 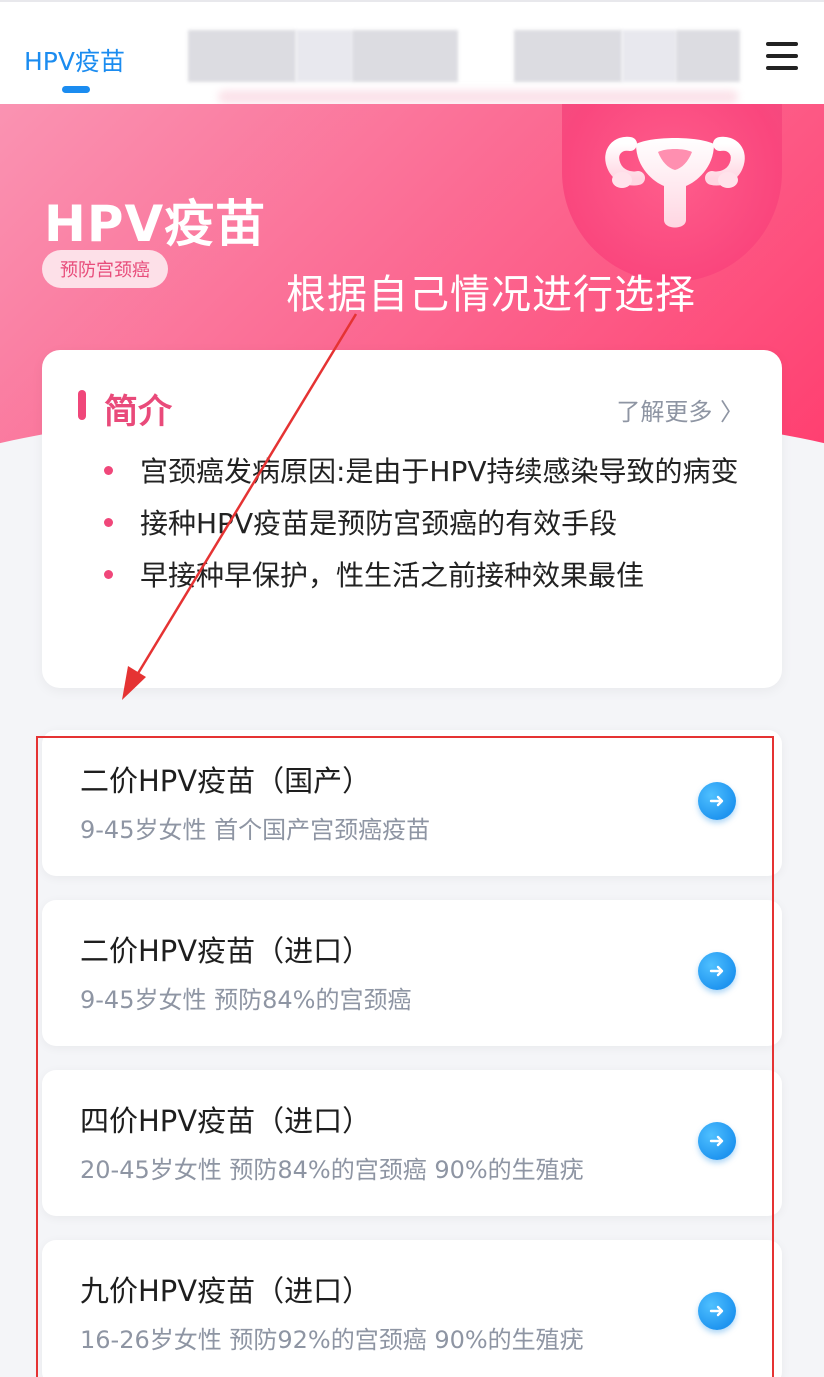 I want to click on hero-tag: 预防宫颈癌, so click(x=105, y=269).